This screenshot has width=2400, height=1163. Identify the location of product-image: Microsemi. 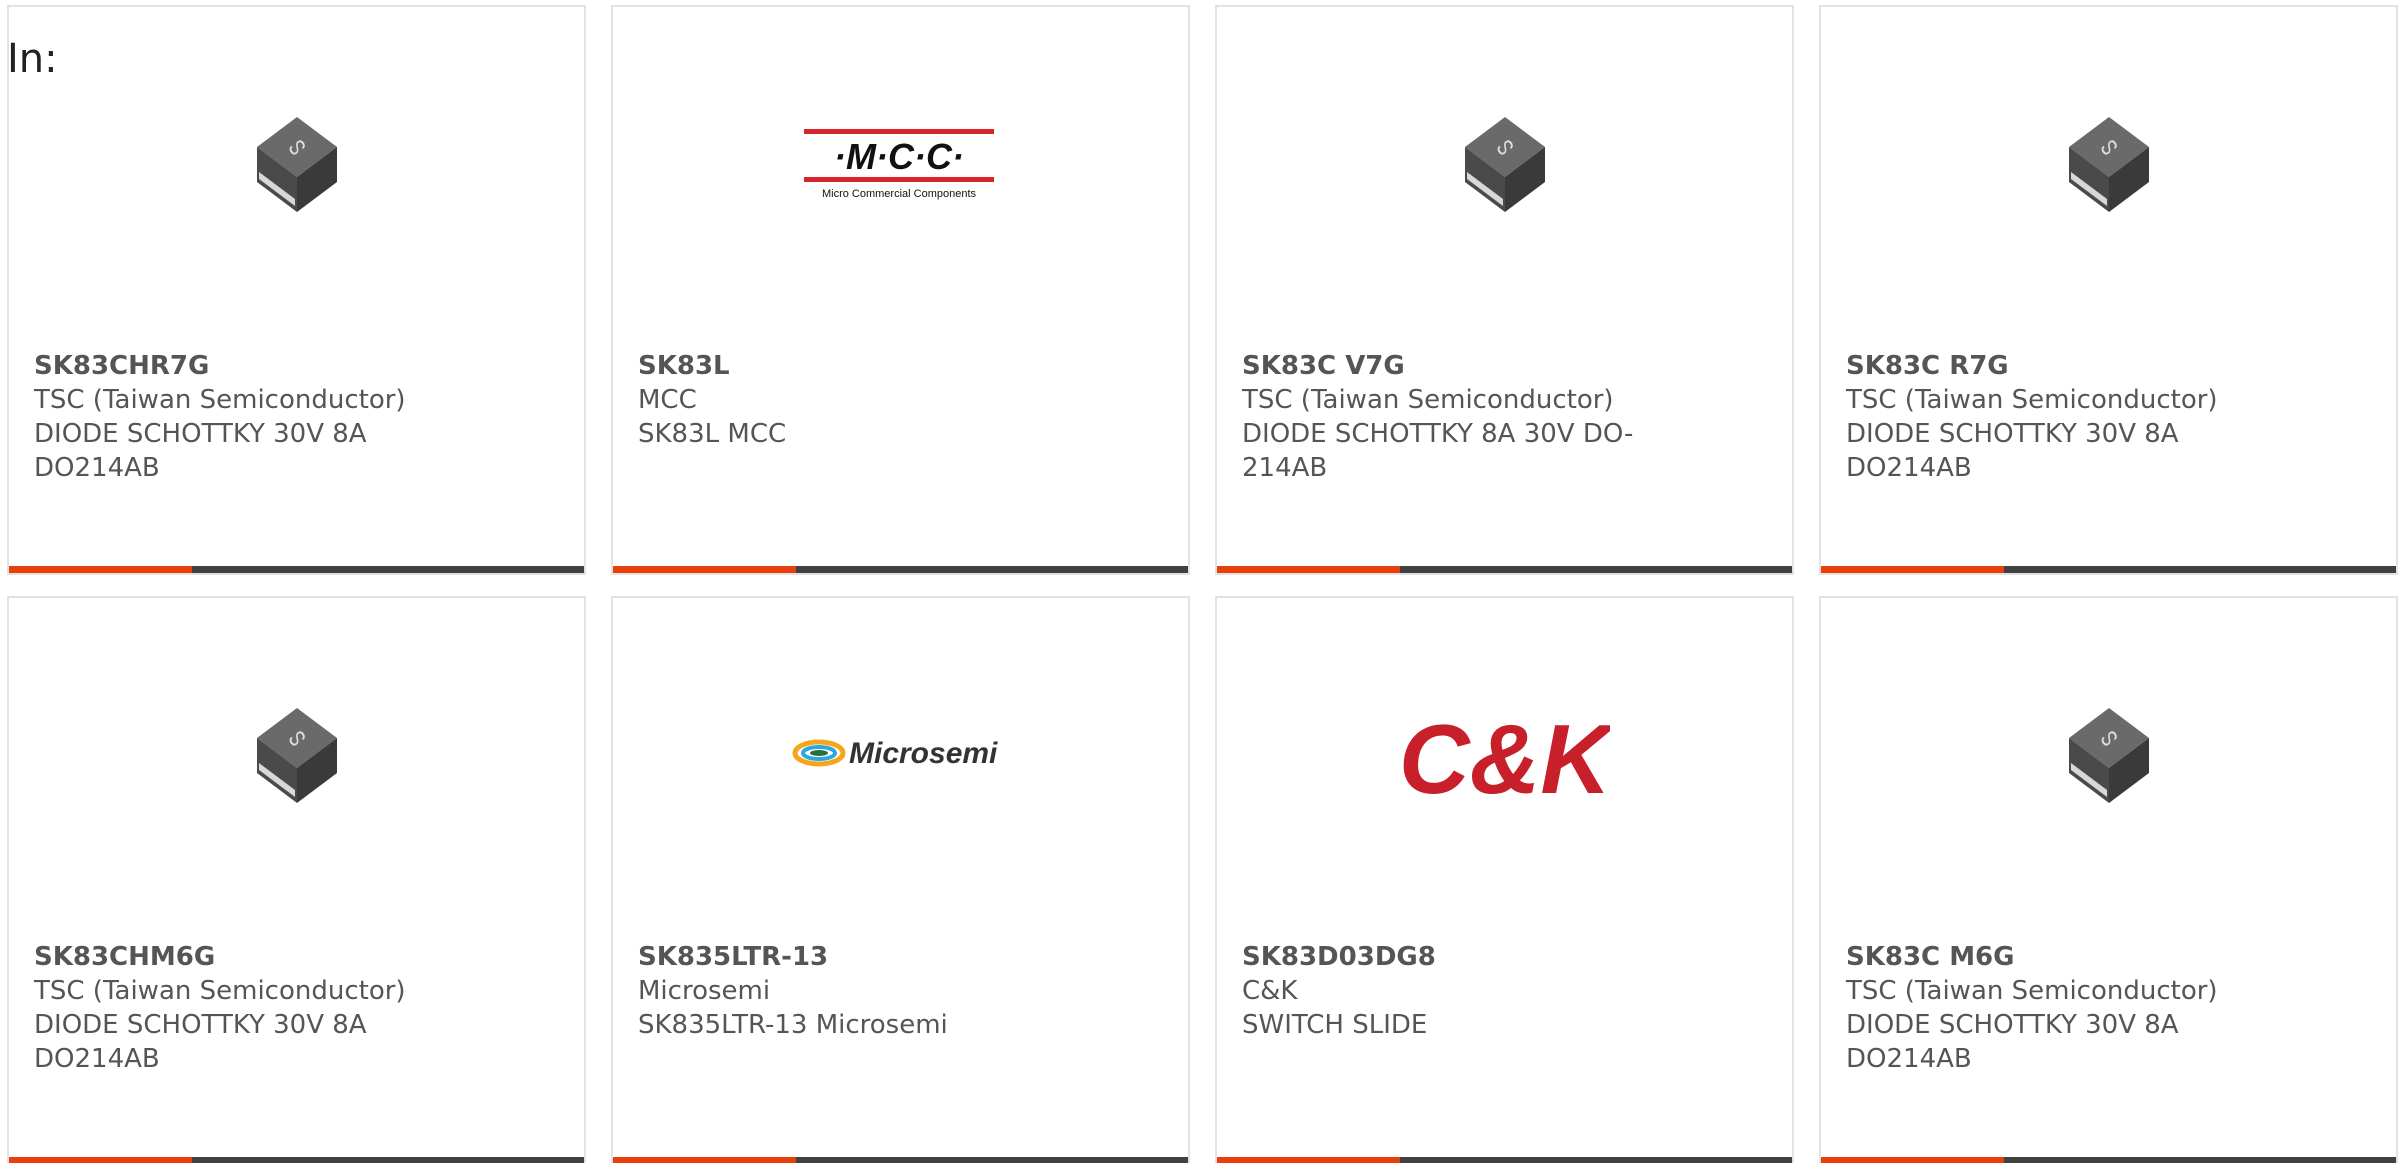
(900, 753).